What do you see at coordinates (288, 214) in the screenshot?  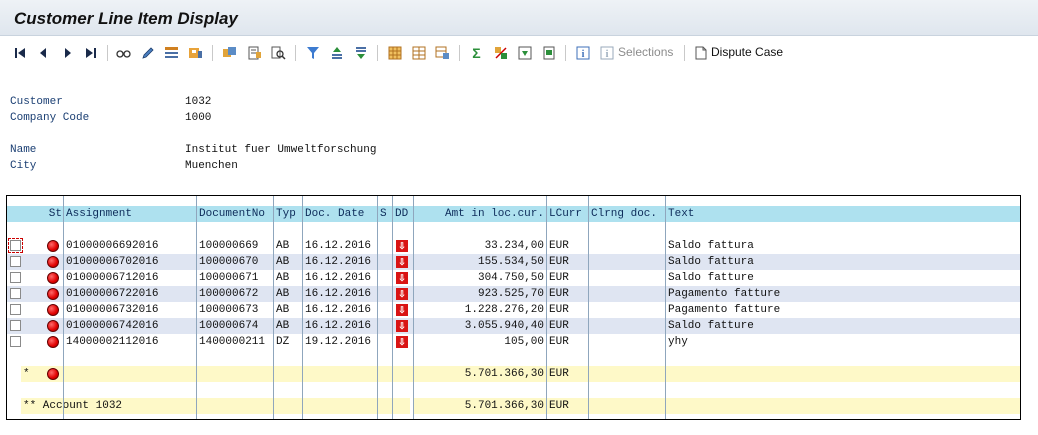 I see `col-header-typ: Typ` at bounding box center [288, 214].